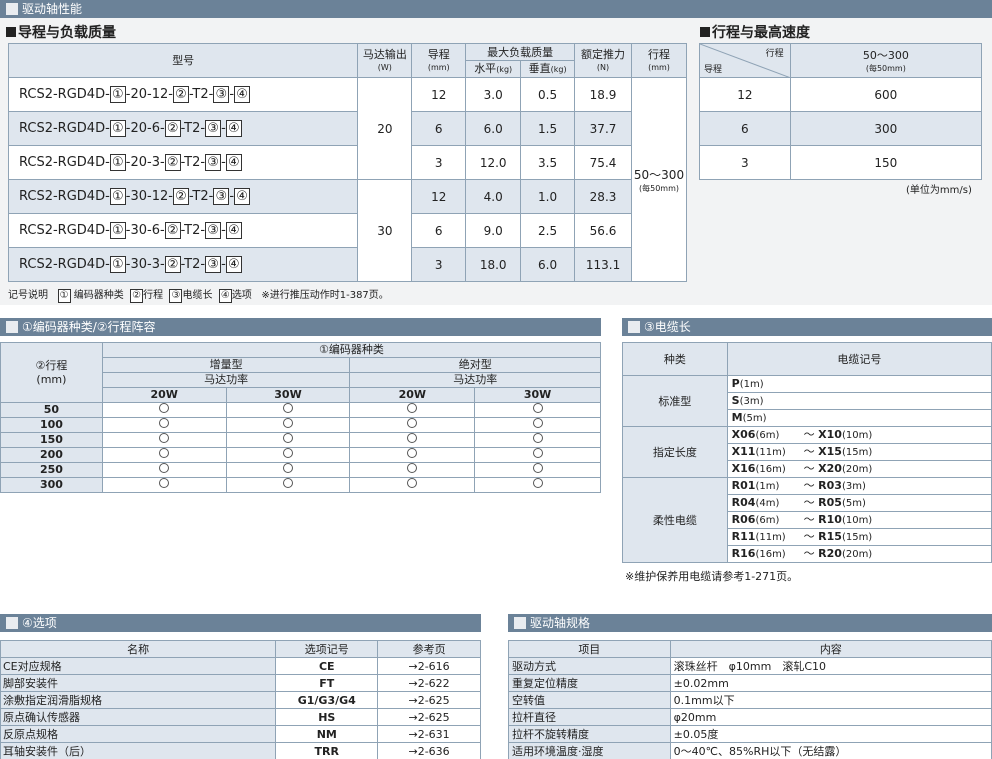 Image resolution: width=992 pixels, height=759 pixels. Describe the element at coordinates (841, 111) in the screenshot. I see `speed-table: 行程 导程 50～300 (每50mm) 12 600 6 300 3 150` at that location.